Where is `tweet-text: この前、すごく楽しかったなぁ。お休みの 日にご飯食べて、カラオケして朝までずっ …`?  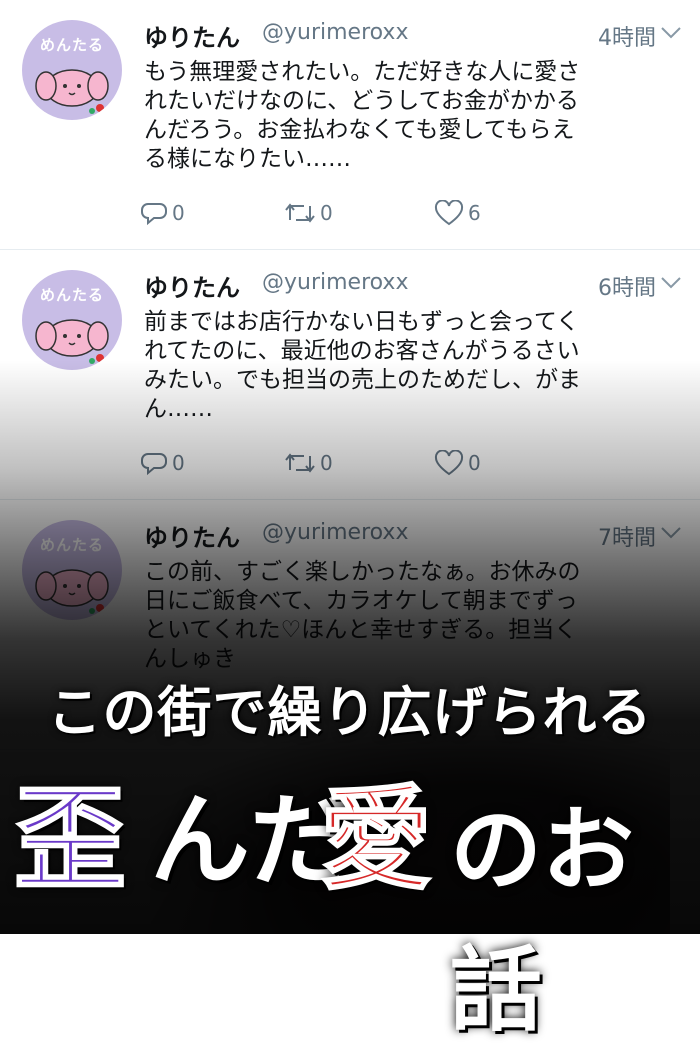
tweet-text: この前、すごく楽しかったなぁ。お休みの 日にご飯食べて、カラオケして朝までずっ … is located at coordinates (362, 615).